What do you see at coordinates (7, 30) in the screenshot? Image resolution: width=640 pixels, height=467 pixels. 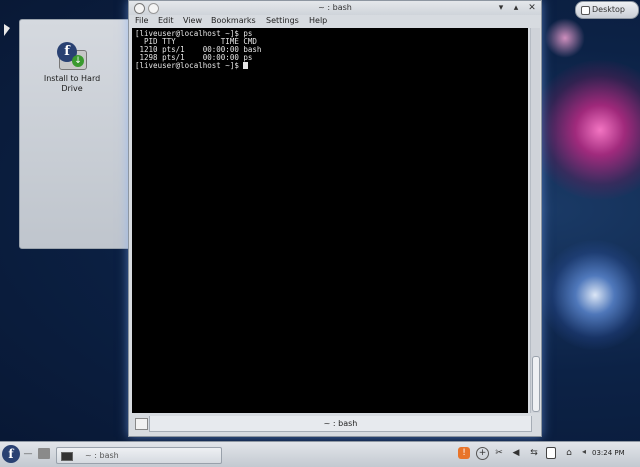 I see `mouse-cursor-icon` at bounding box center [7, 30].